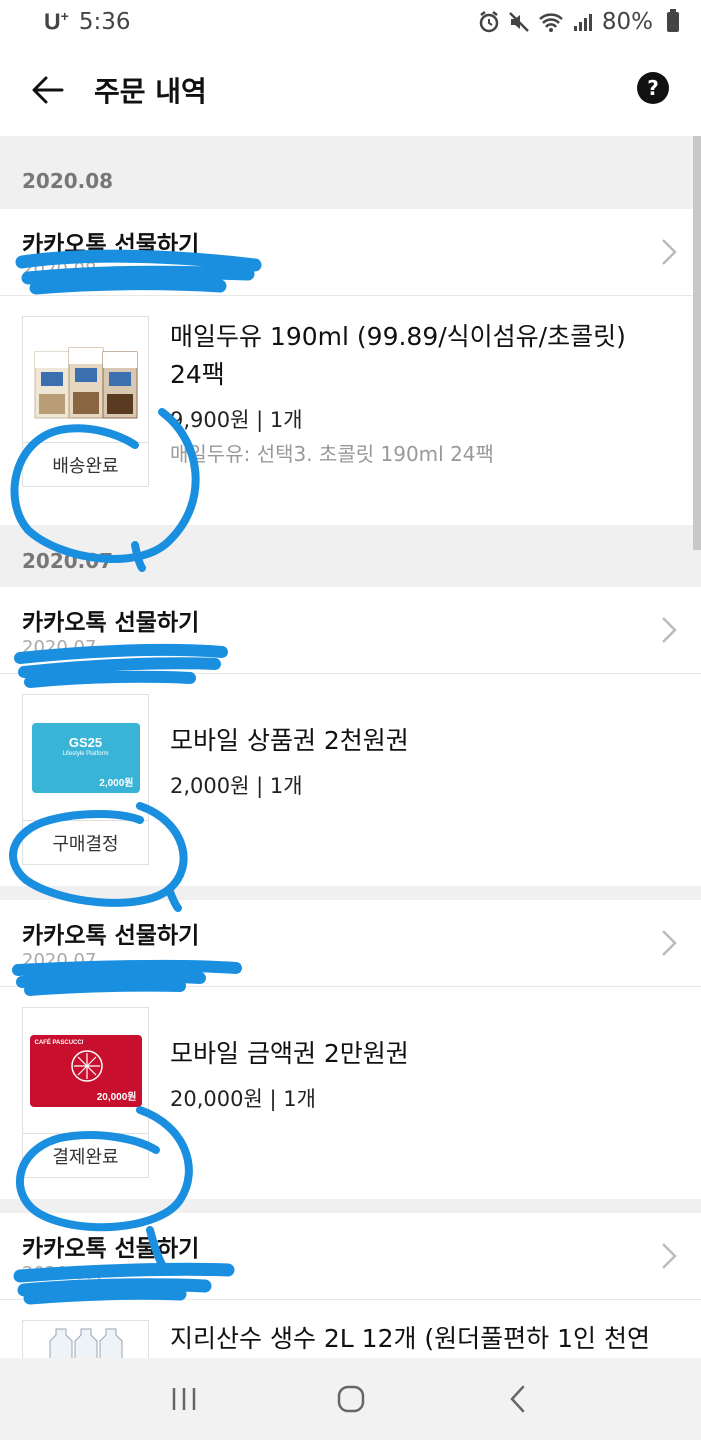 This screenshot has width=701, height=1440. I want to click on system-nav-bar, so click(350, 1399).